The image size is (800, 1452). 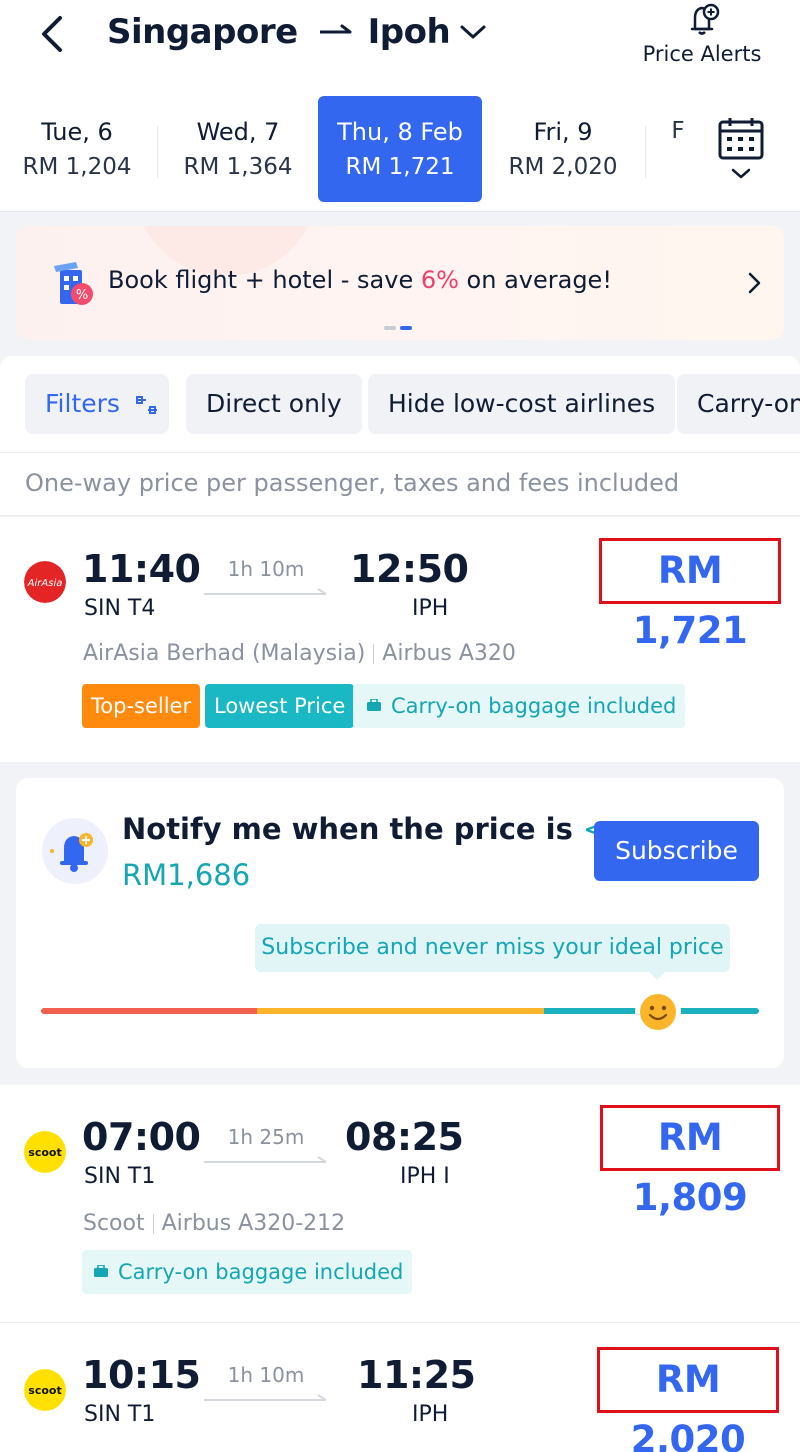 What do you see at coordinates (54, 34) in the screenshot?
I see `back-arrow-icon` at bounding box center [54, 34].